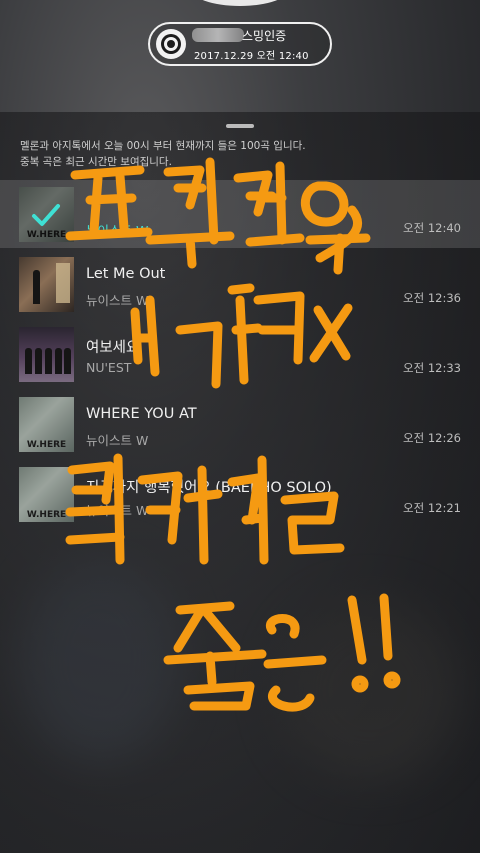 The image size is (480, 853). What do you see at coordinates (240, 3) in the screenshot?
I see `top-bubble` at bounding box center [240, 3].